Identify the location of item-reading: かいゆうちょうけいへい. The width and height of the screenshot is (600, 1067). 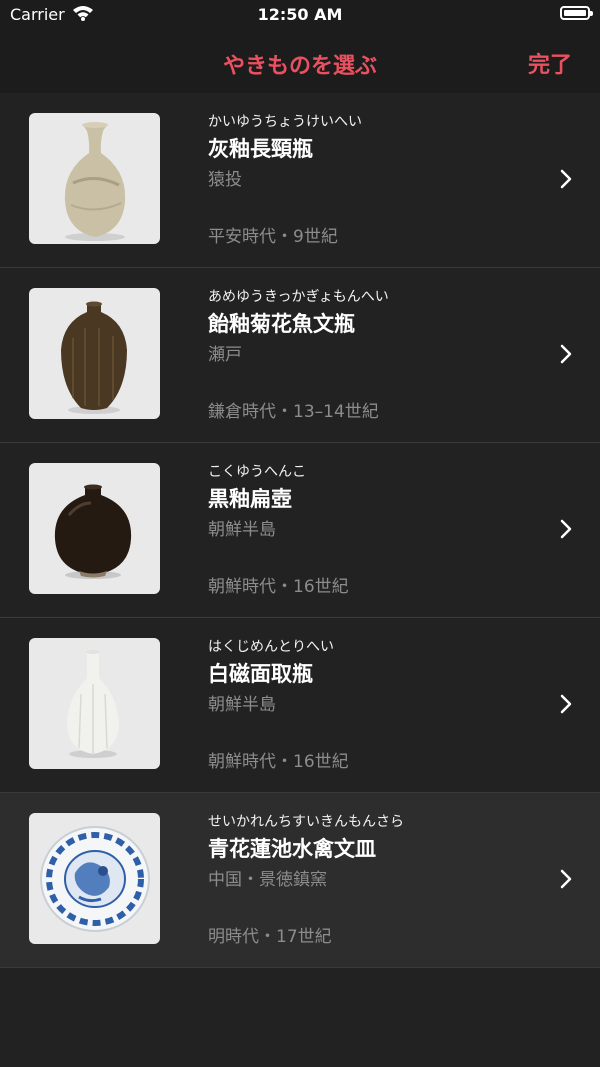
(285, 122).